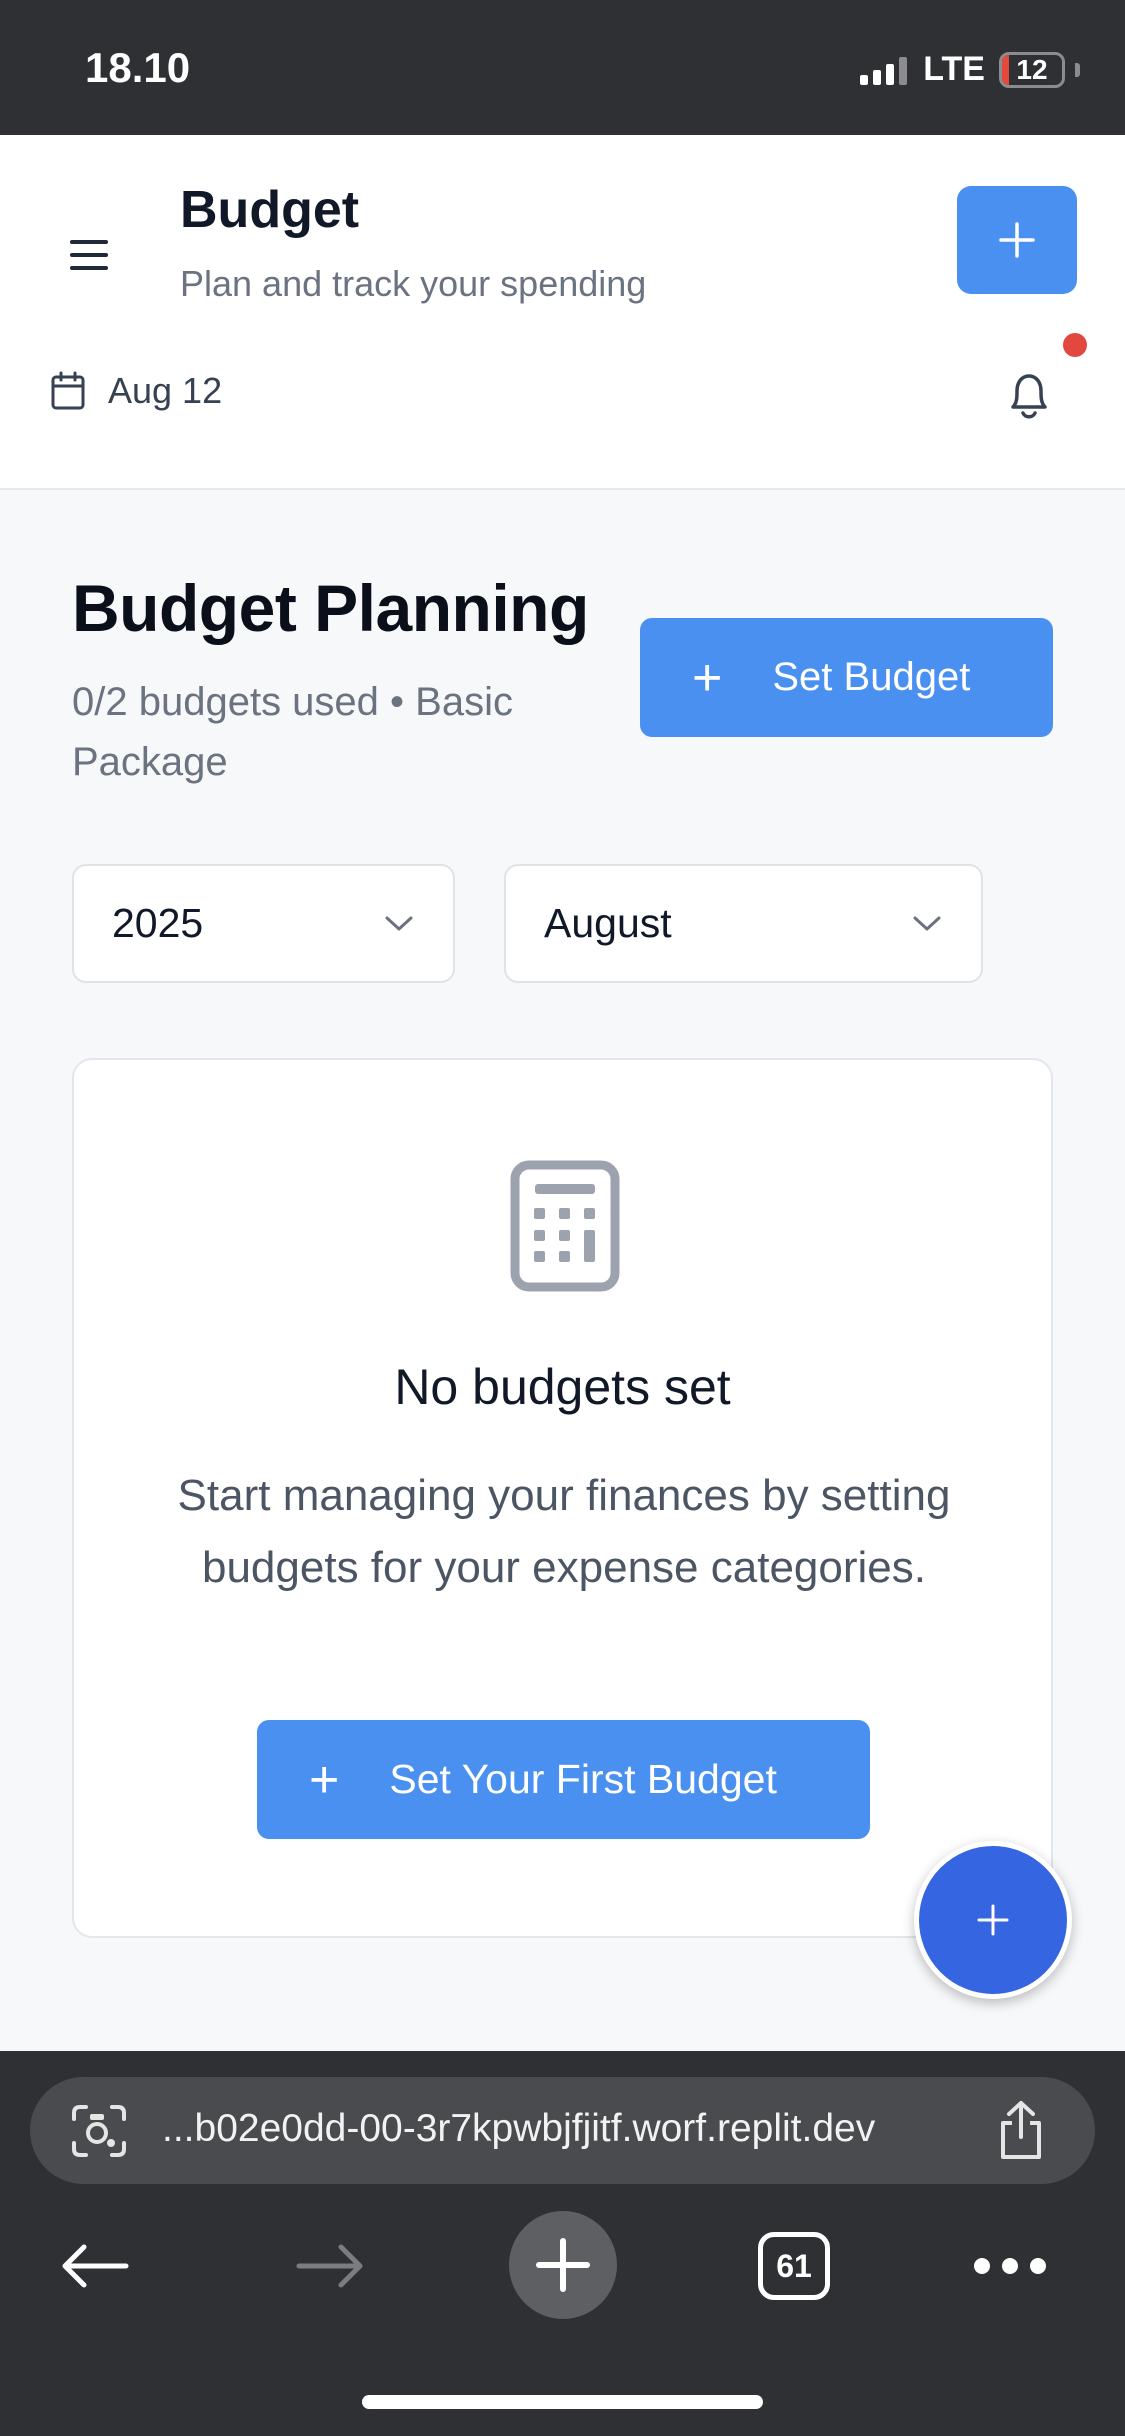  Describe the element at coordinates (1010, 2266) in the screenshot. I see `dots-icon` at that location.